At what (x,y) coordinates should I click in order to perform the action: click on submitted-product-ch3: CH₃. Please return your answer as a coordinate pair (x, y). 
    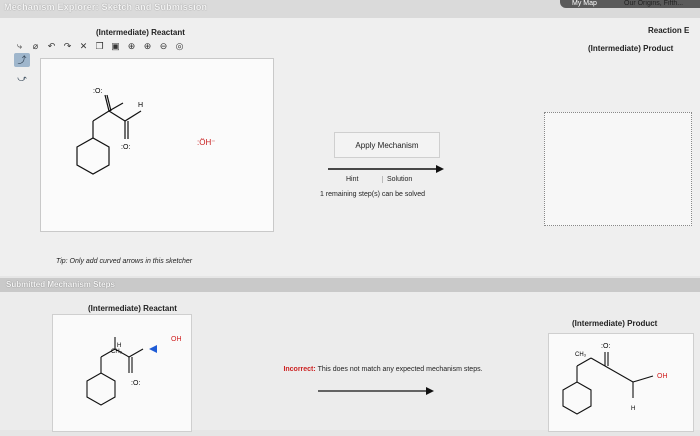
    Looking at the image, I should click on (581, 355).